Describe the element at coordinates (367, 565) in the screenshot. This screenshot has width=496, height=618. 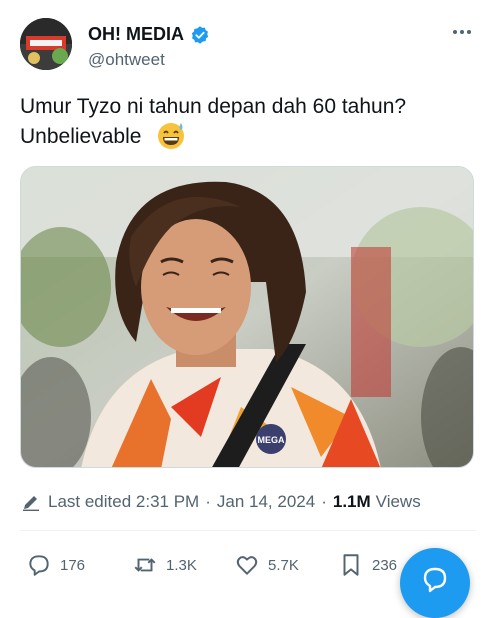
I see `bookmark-button: 236` at that location.